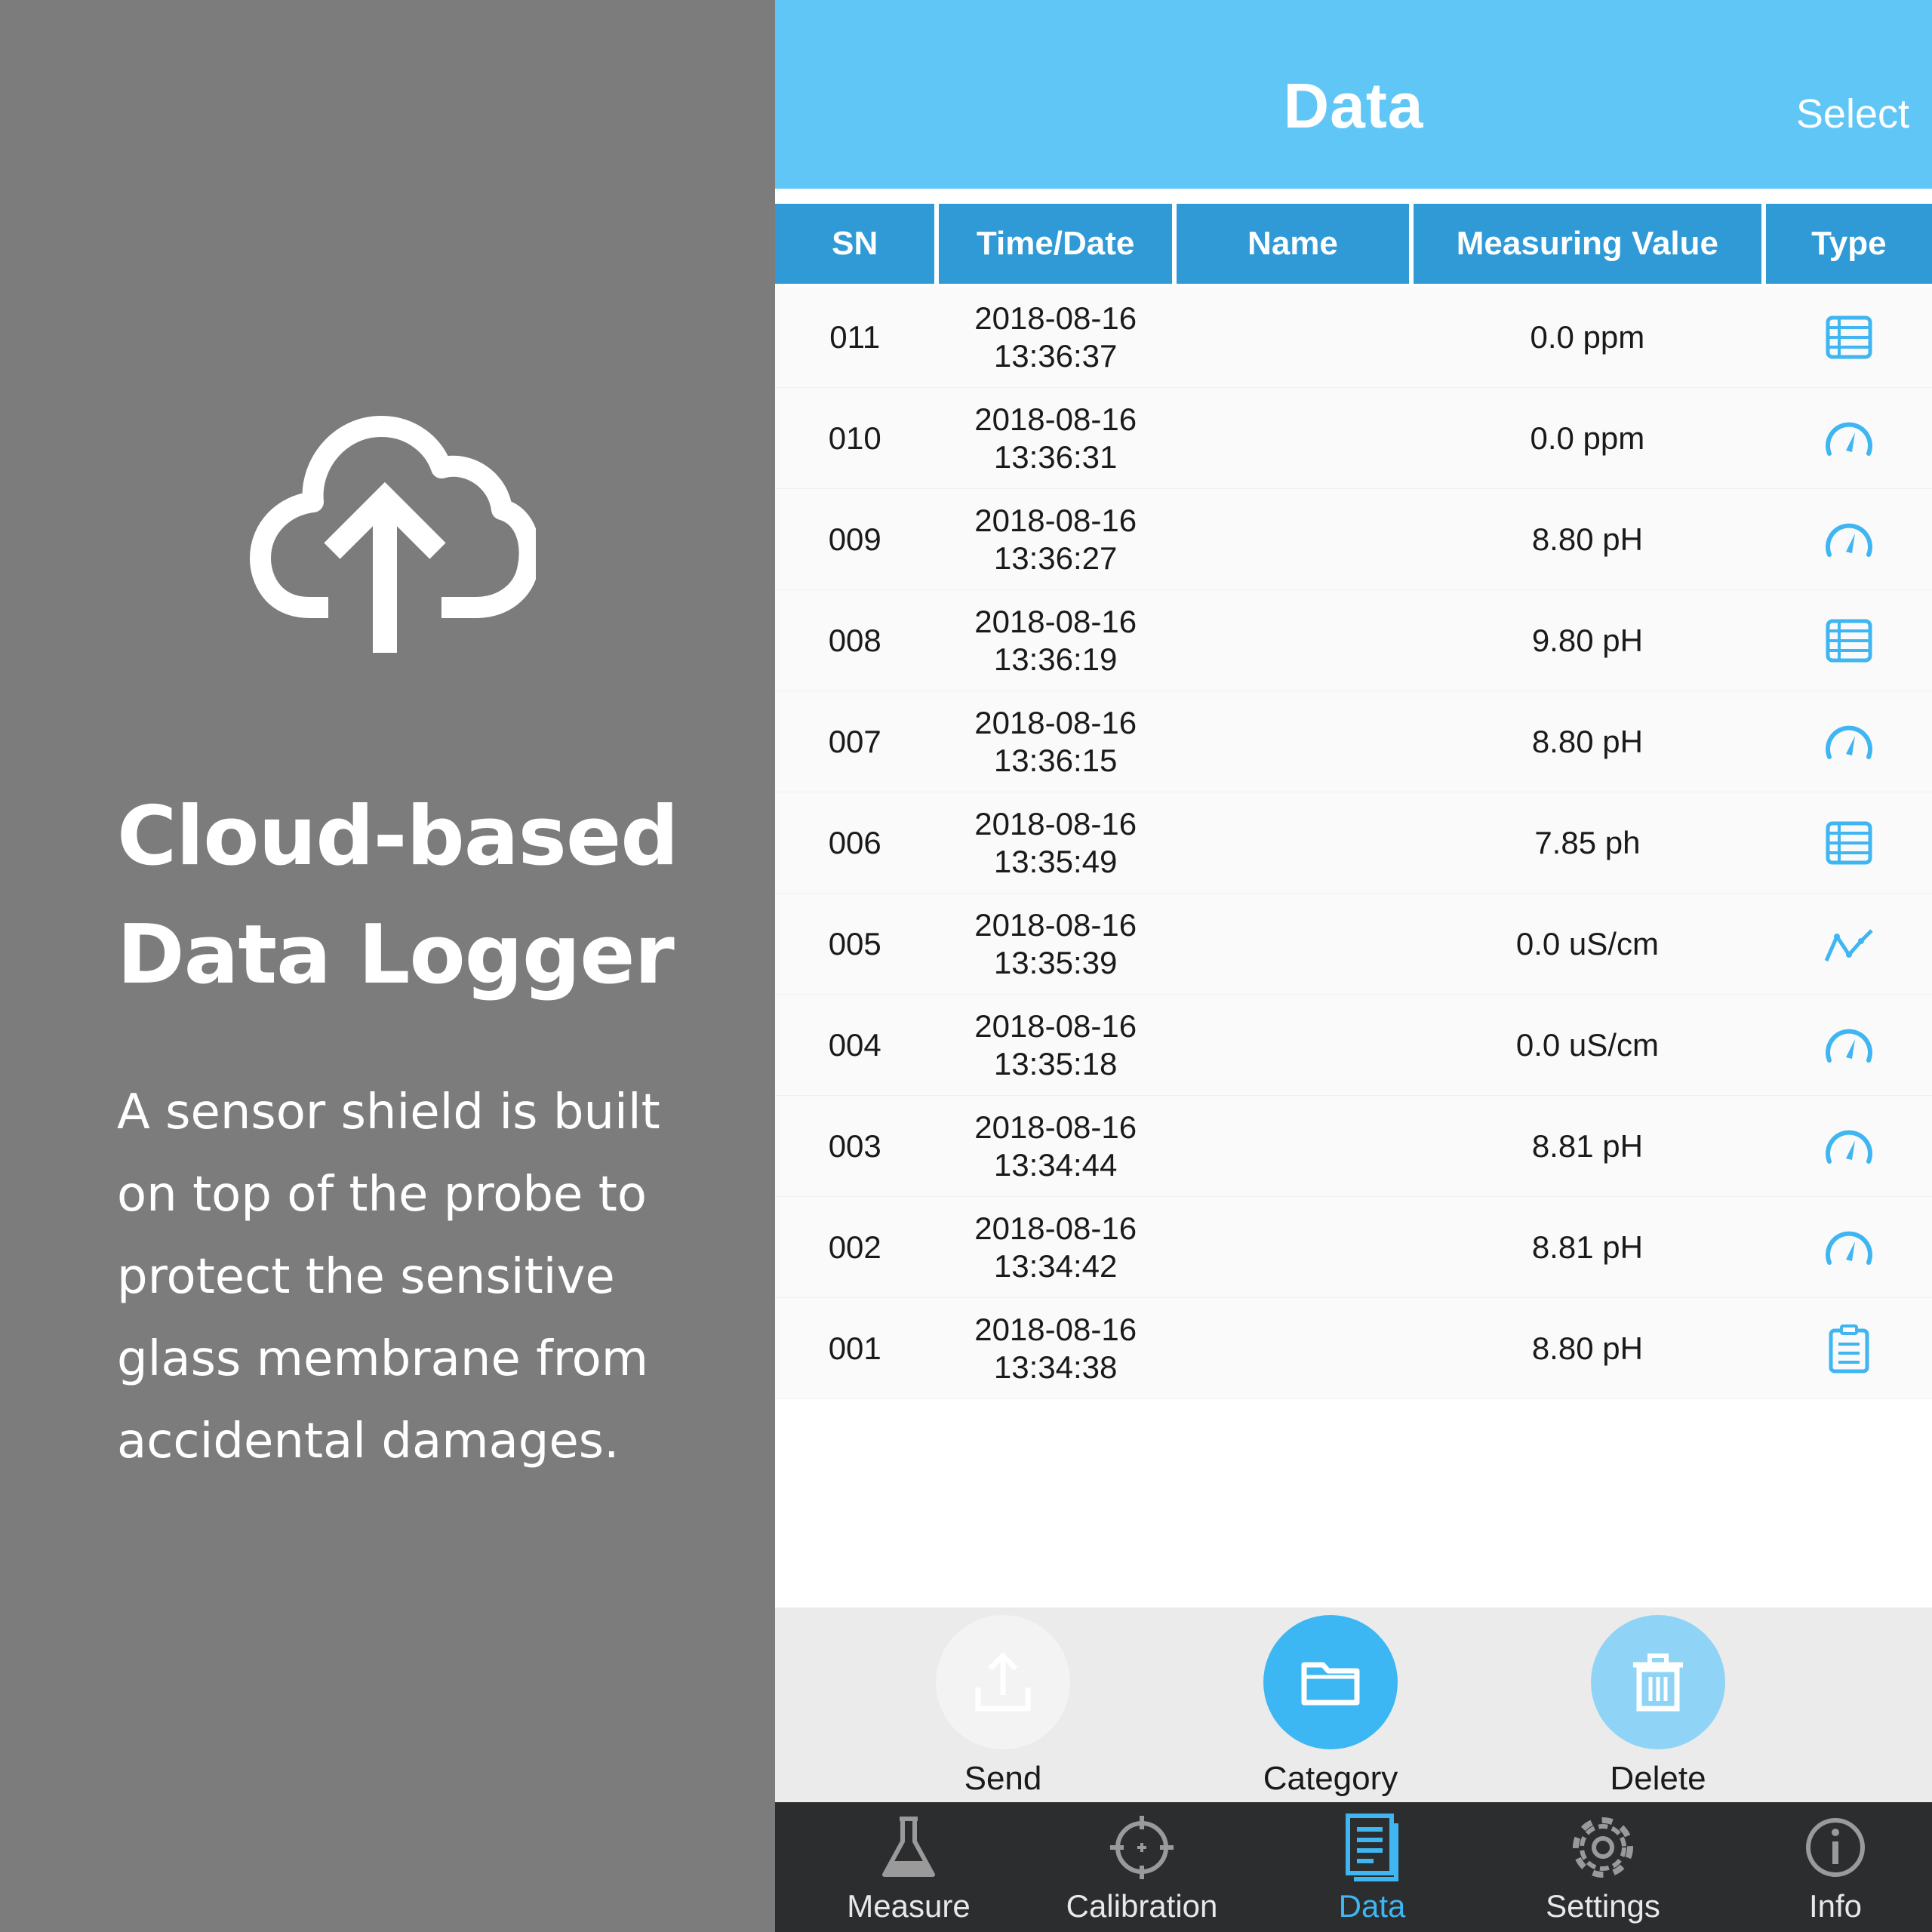 The width and height of the screenshot is (1932, 1932). Describe the element at coordinates (1055, 1348) in the screenshot. I see `cell-time-date: 2018-08-16 13:34:38` at that location.